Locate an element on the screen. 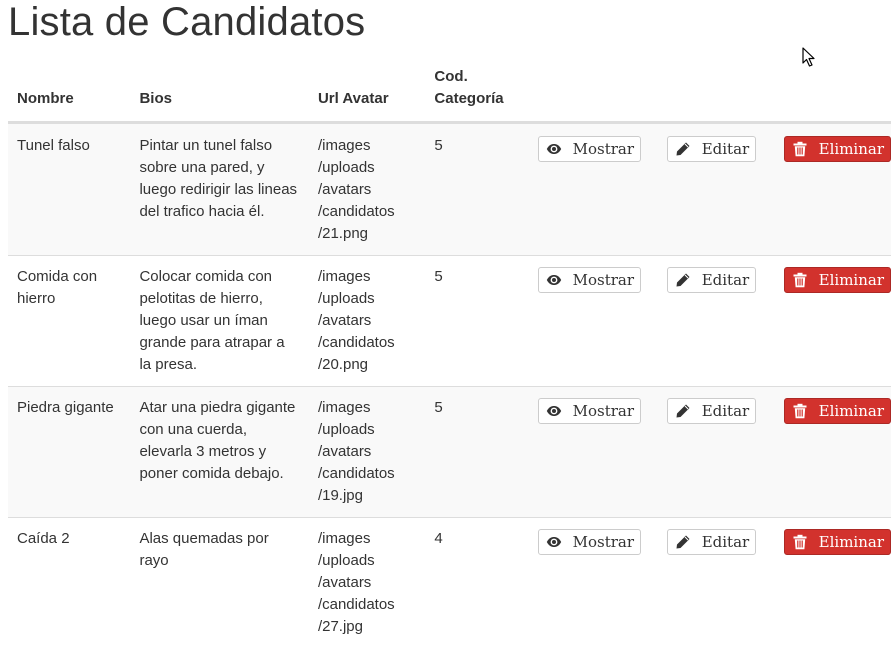 The height and width of the screenshot is (648, 891). header-cod-categoria: Cod. Categoría is located at coordinates (472, 92).